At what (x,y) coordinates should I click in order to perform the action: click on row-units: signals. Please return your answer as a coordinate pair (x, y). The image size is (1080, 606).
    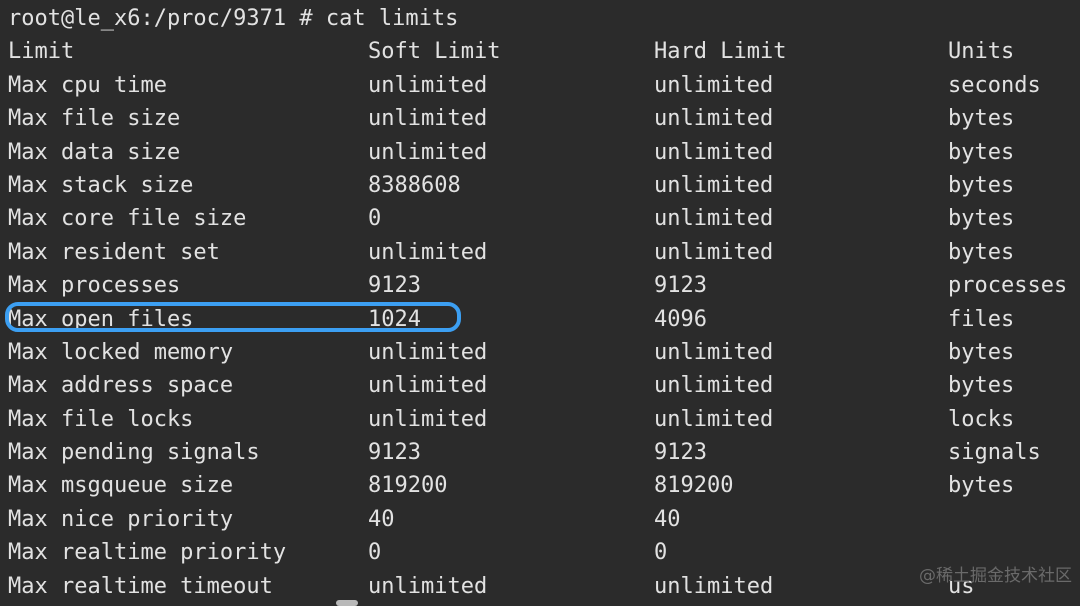
    Looking at the image, I should click on (994, 453).